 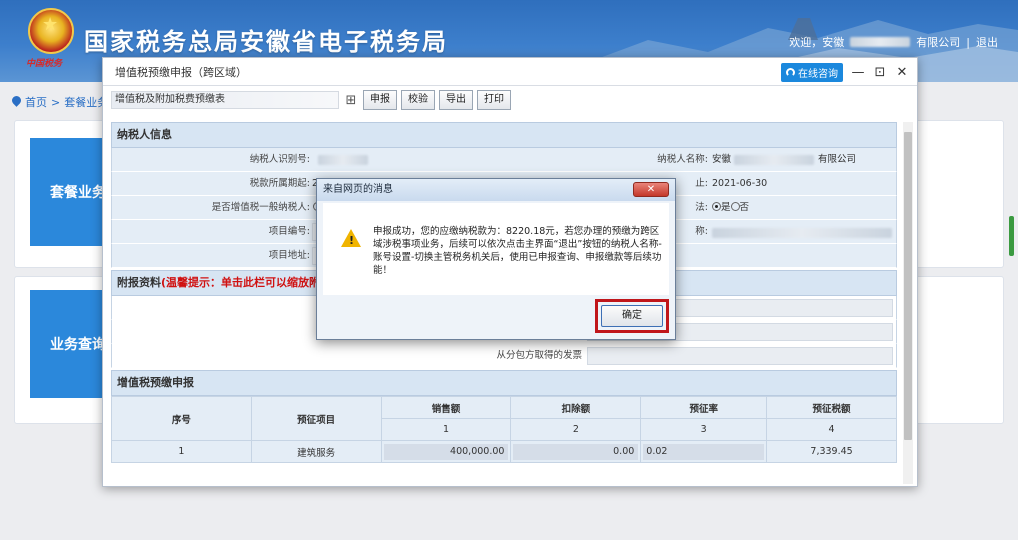 I want to click on subcontract-invoice-label: 从分包方取得的发票, so click(x=539, y=355).